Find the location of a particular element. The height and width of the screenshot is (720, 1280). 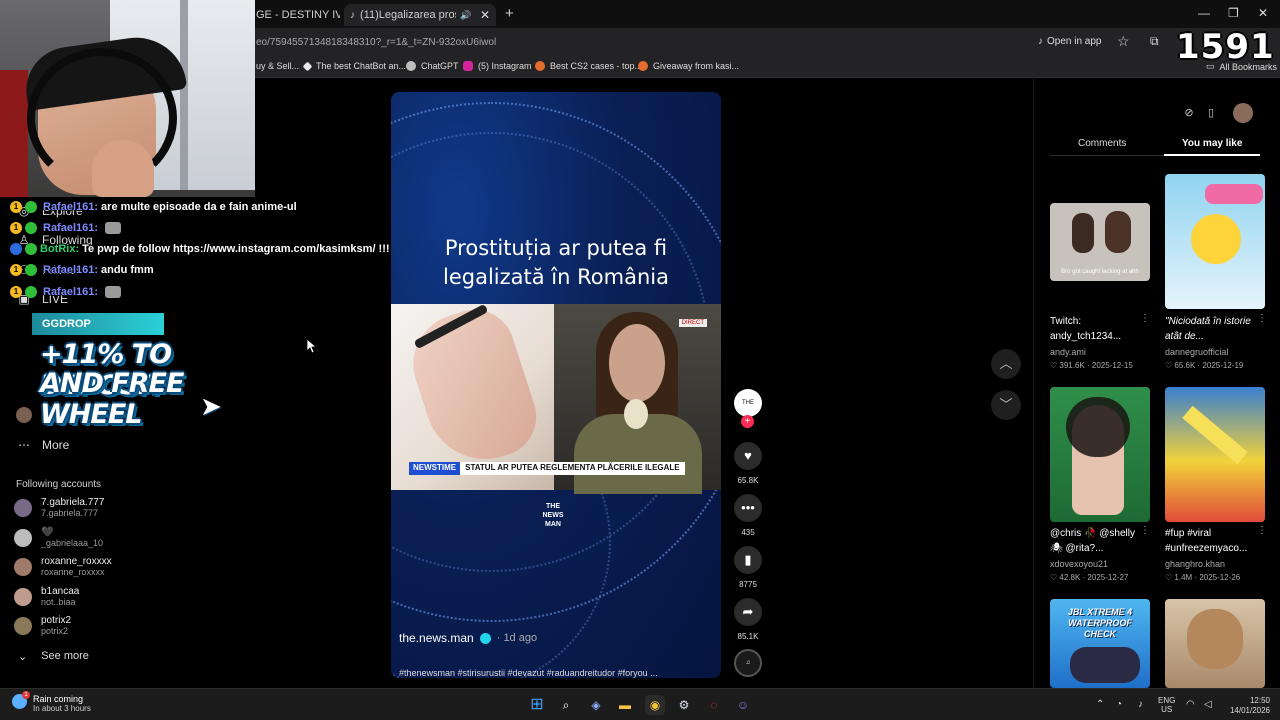

speaker is located at coordinates (1105, 665).